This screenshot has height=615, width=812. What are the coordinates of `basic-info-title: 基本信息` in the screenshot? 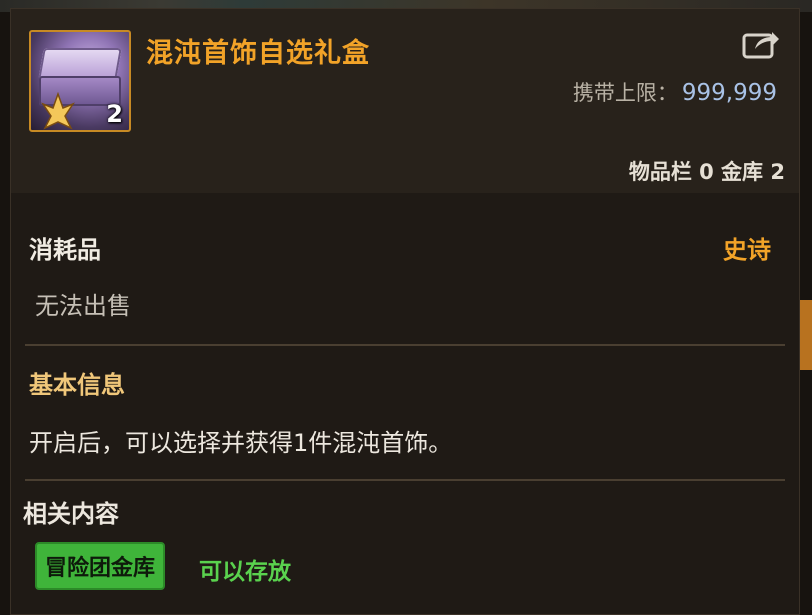 It's located at (77, 385).